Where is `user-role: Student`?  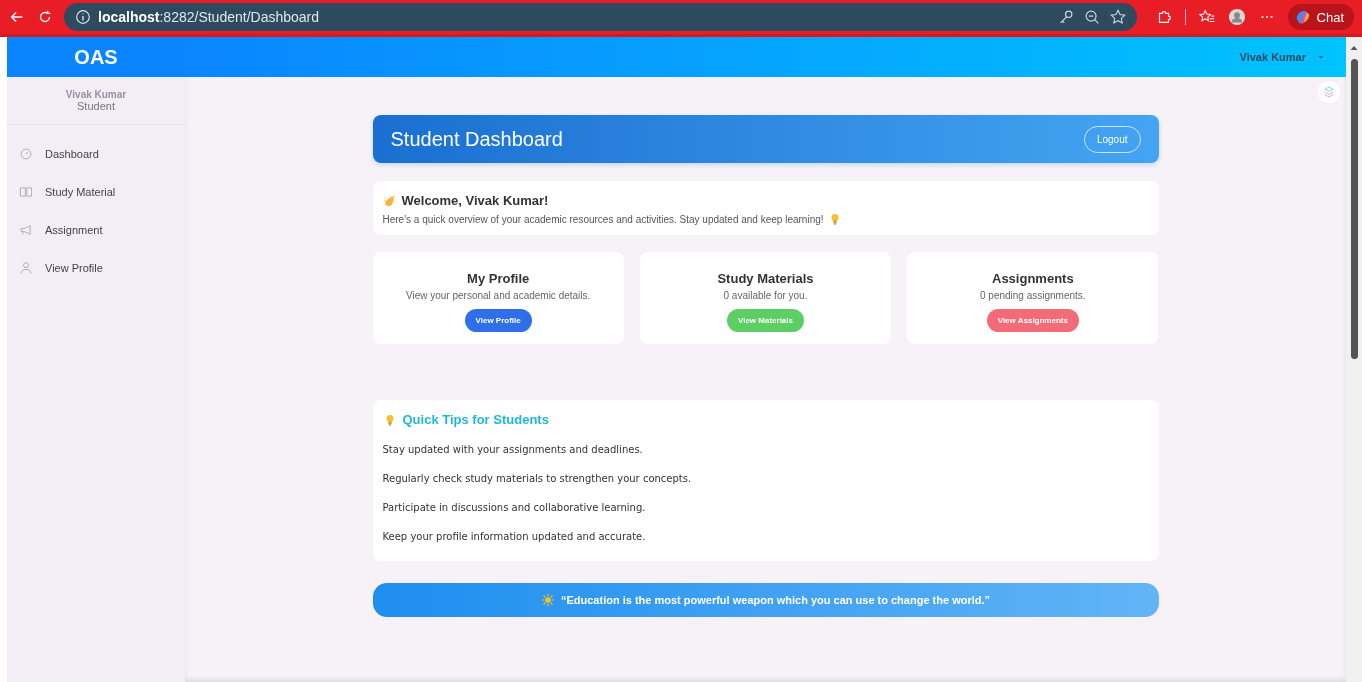 user-role: Student is located at coordinates (96, 106).